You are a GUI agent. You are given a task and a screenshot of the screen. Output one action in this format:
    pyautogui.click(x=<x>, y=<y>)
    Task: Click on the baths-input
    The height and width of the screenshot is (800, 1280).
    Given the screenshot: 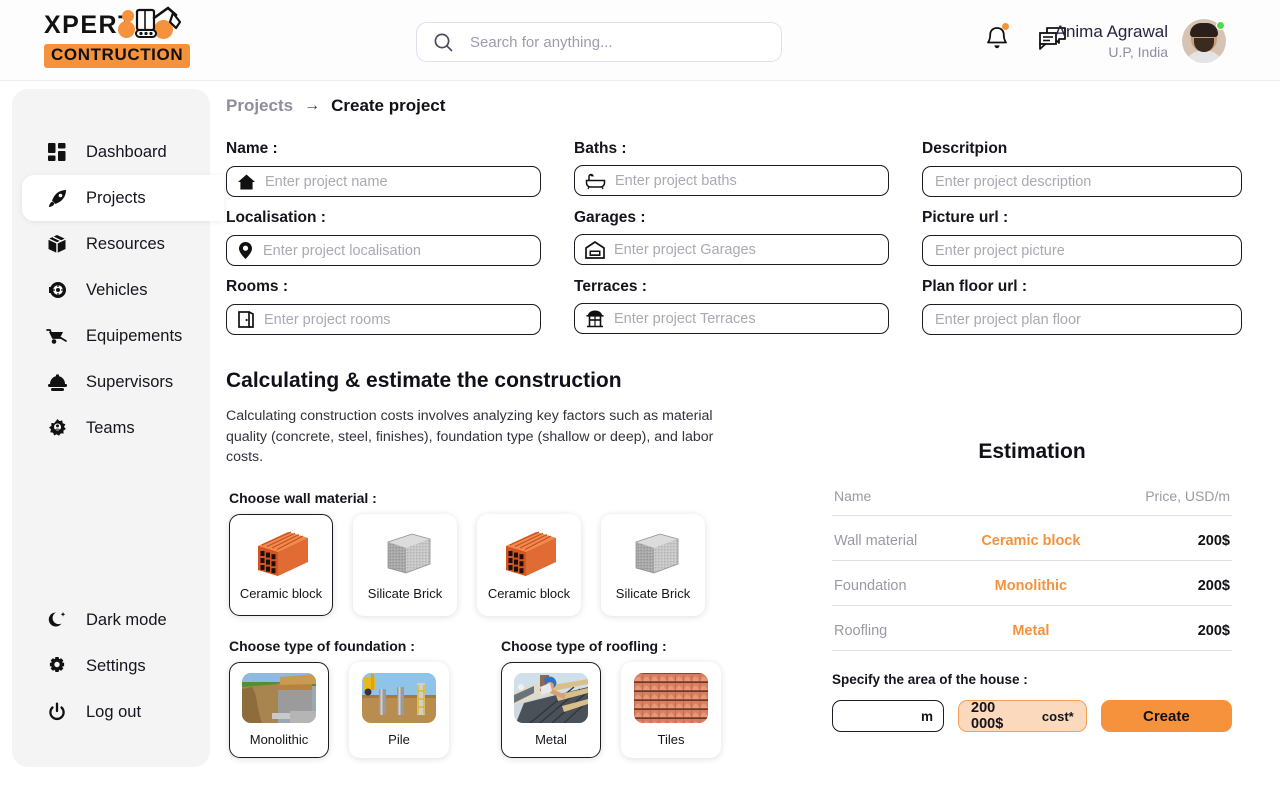 What is the action you would take?
    pyautogui.click(x=746, y=180)
    